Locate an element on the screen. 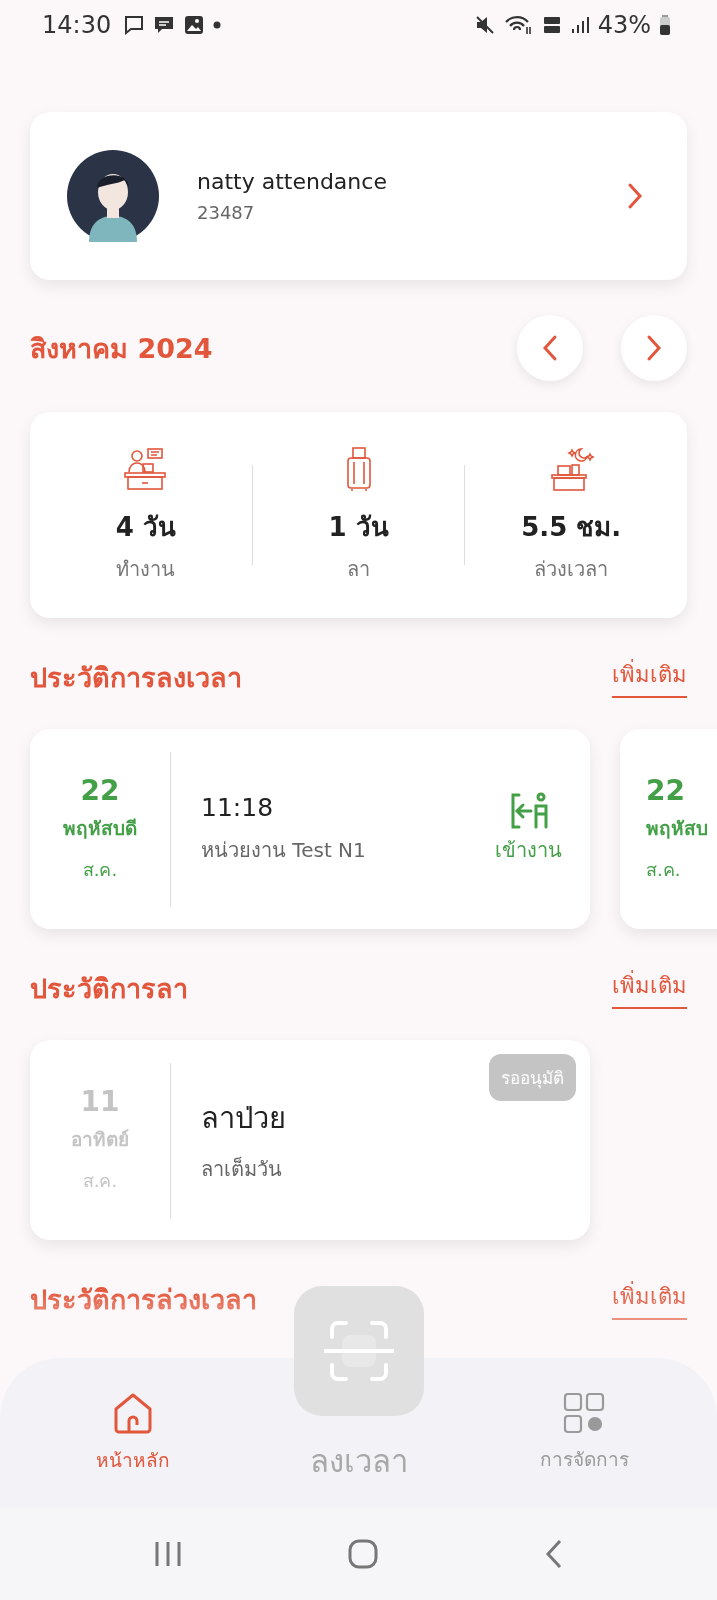 This screenshot has height=1600, width=717. nav-tab: หน้าหลัก is located at coordinates (133, 1433).